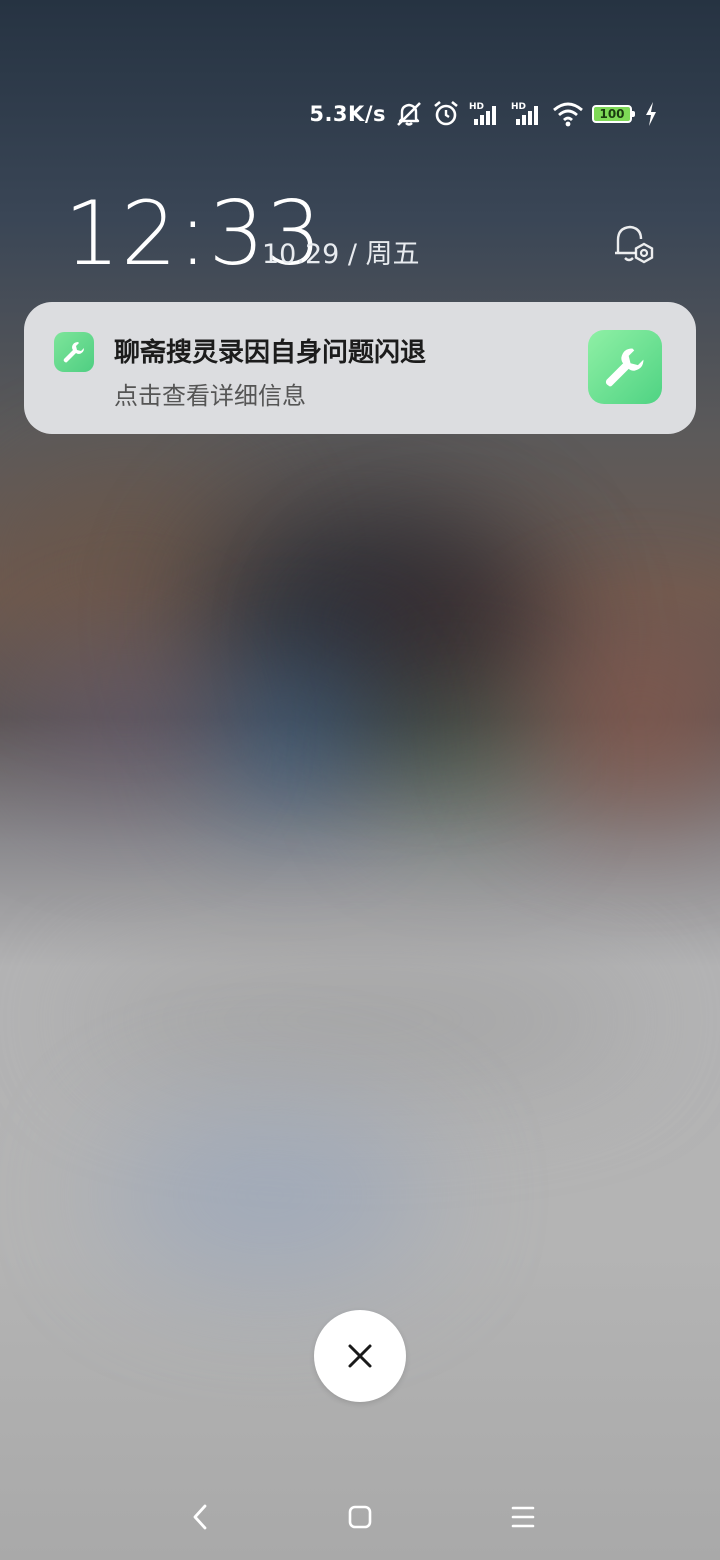 This screenshot has height=1560, width=720. What do you see at coordinates (568, 114) in the screenshot?
I see `wifi-icon` at bounding box center [568, 114].